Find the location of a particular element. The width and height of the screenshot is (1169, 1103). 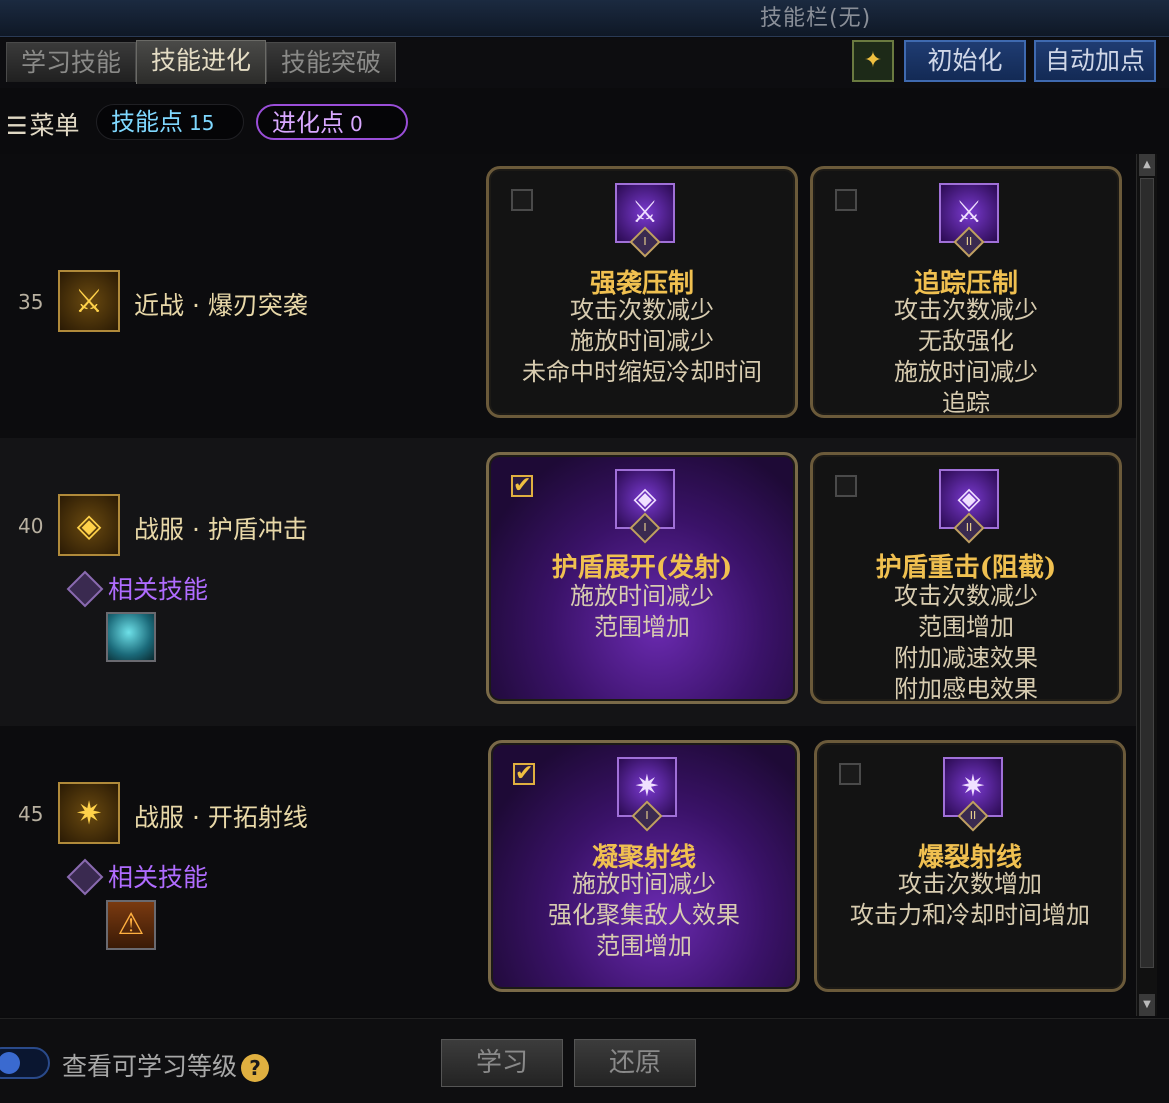

evo-points-label: 进化点 is located at coordinates (308, 123).